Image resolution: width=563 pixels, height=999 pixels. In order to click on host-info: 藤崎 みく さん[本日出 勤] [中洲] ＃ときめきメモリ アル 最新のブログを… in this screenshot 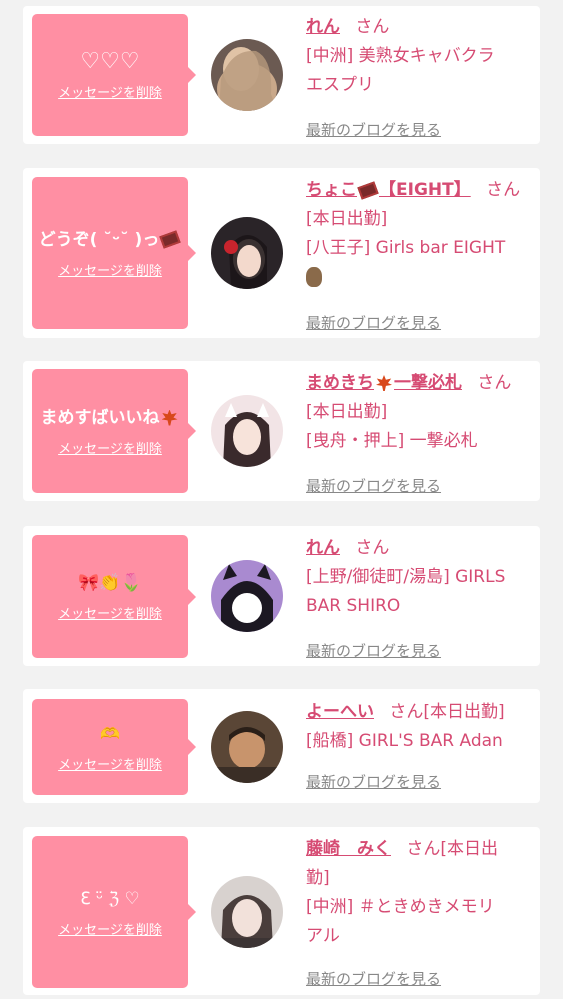, I will do `click(421, 911)`.